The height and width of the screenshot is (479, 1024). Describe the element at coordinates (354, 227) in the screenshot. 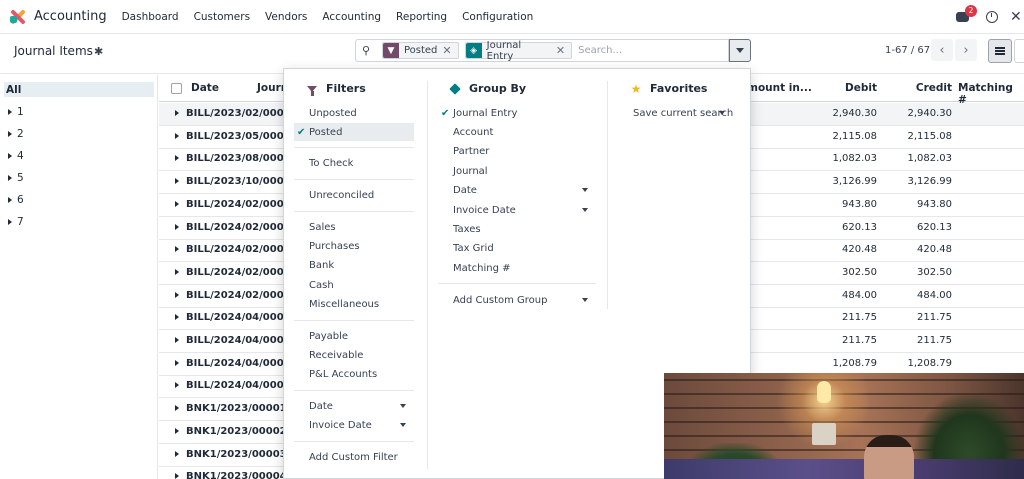

I see `filter-sales: Sales` at that location.